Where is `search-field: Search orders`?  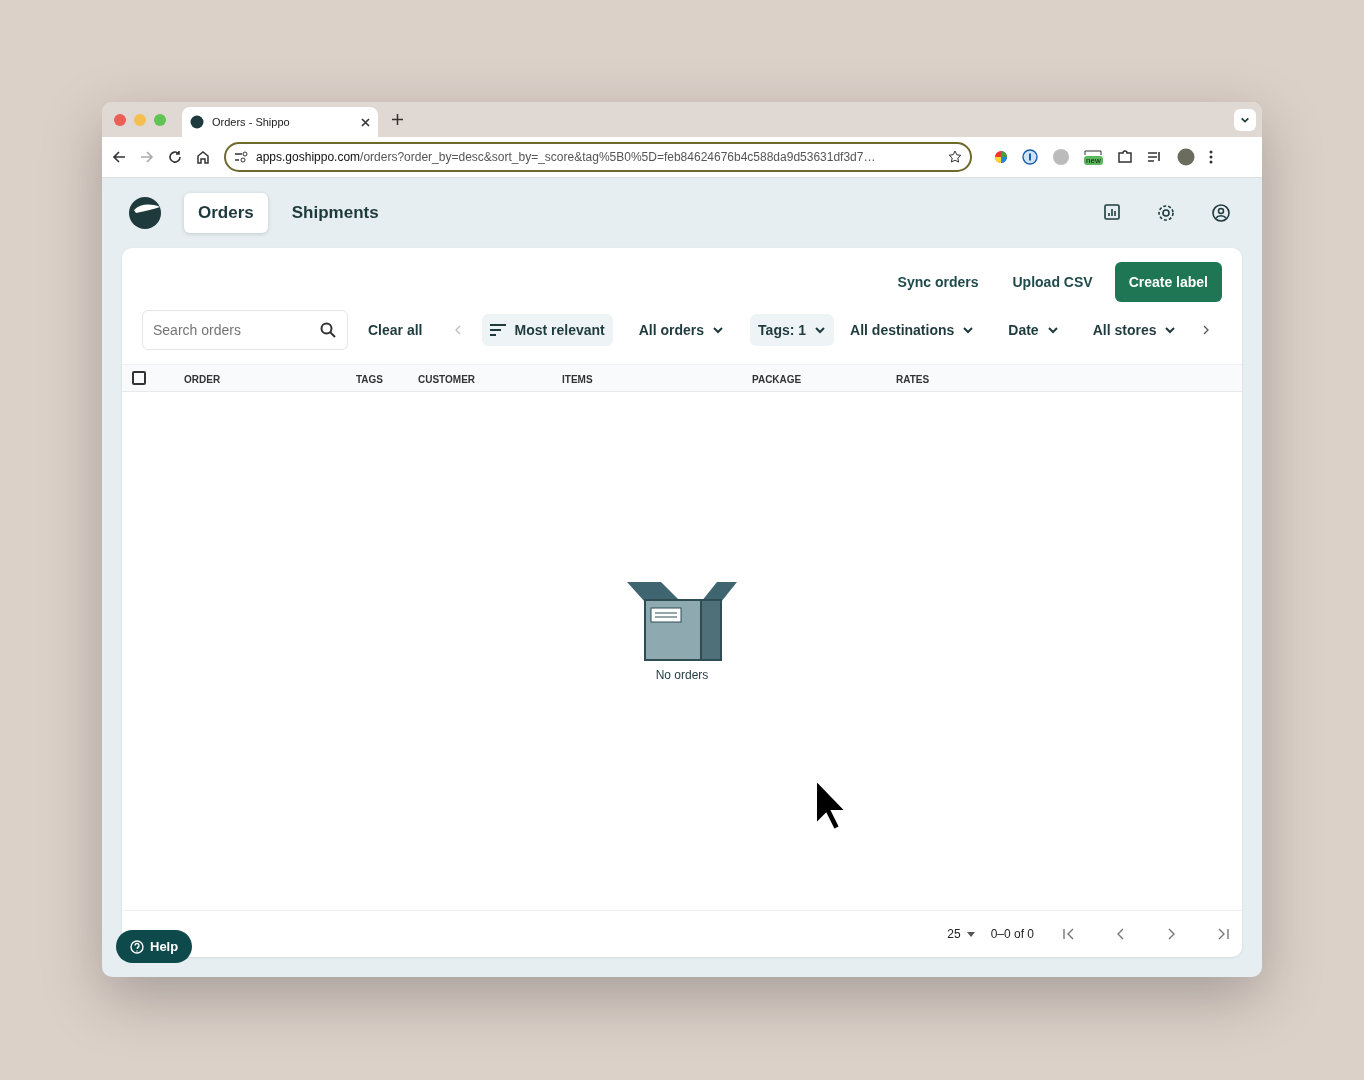 search-field: Search orders is located at coordinates (245, 330).